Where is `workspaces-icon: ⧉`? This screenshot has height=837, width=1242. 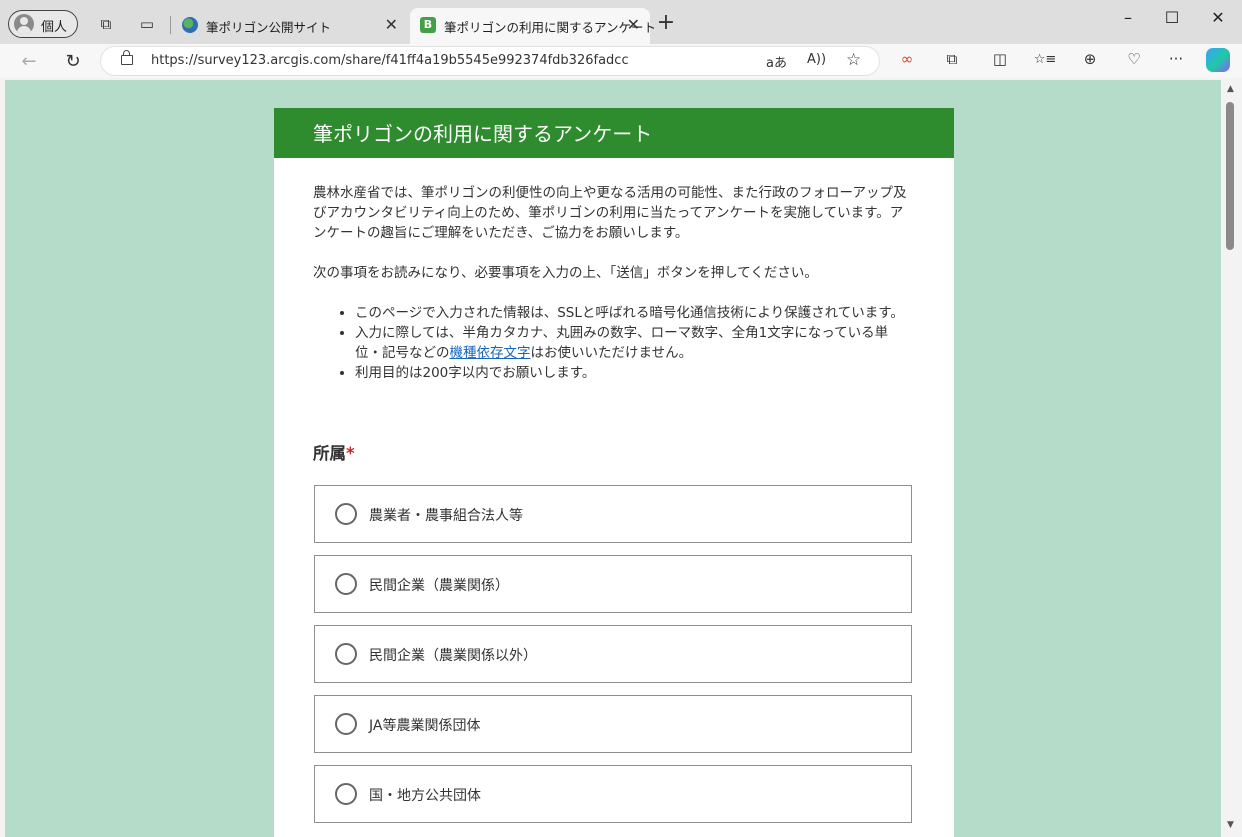 workspaces-icon: ⧉ is located at coordinates (106, 24).